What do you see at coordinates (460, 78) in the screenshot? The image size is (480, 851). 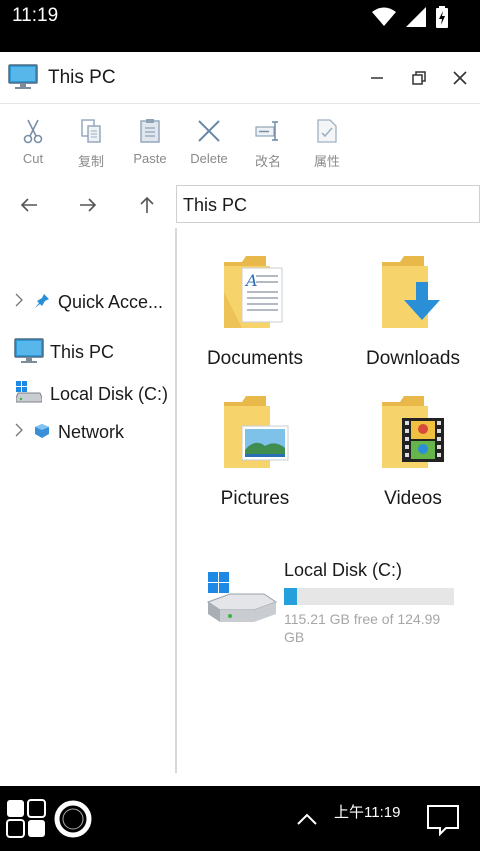 I see `close-button` at bounding box center [460, 78].